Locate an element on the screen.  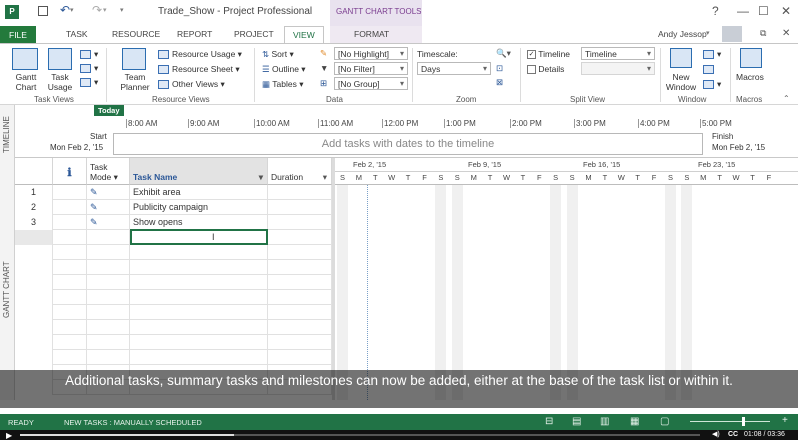
redo-dropdown-icon: ▾ is located at coordinates (105, 10).